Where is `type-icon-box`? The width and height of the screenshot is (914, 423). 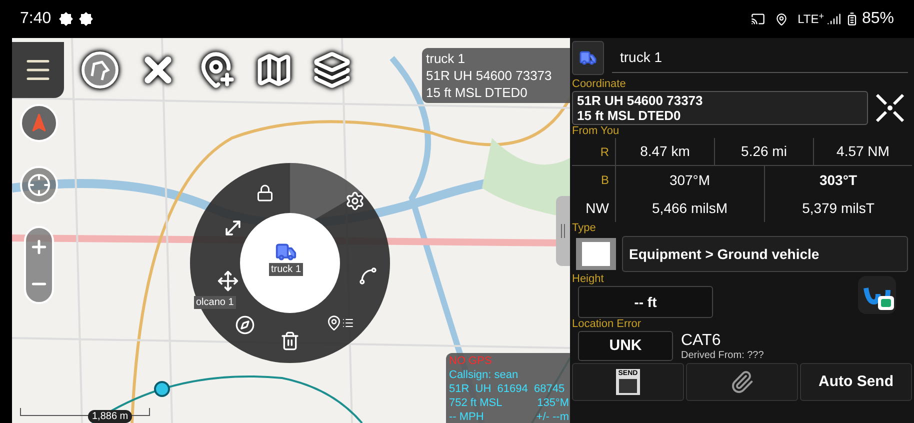
type-icon-box is located at coordinates (596, 254).